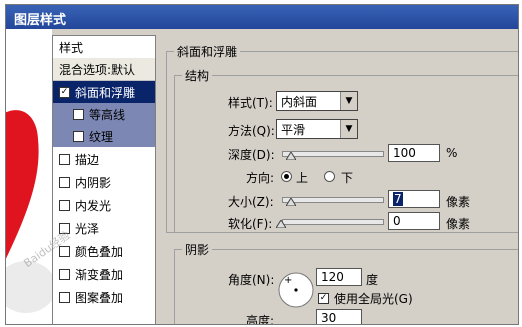 Image resolution: width=522 pixels, height=327 pixels. I want to click on contour-checkbox, so click(78, 114).